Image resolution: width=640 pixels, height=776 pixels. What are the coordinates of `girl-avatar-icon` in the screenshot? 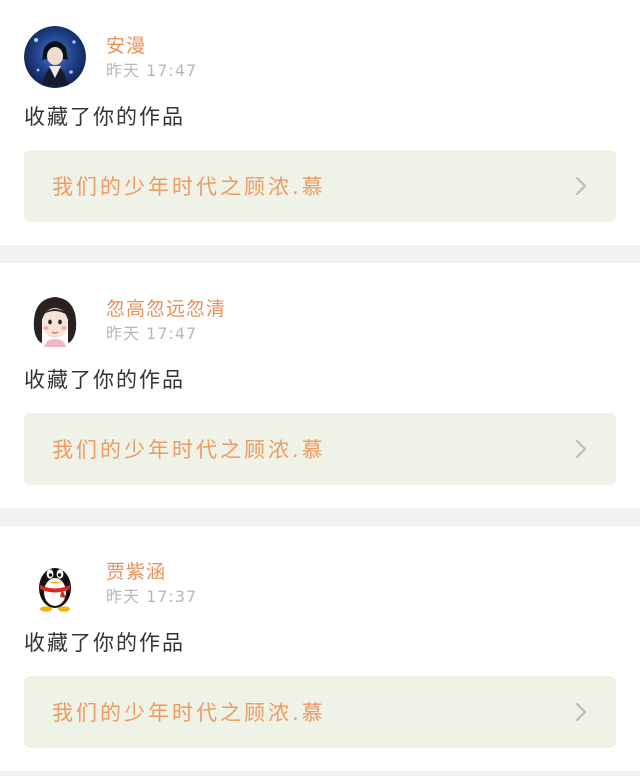 It's located at (55, 320).